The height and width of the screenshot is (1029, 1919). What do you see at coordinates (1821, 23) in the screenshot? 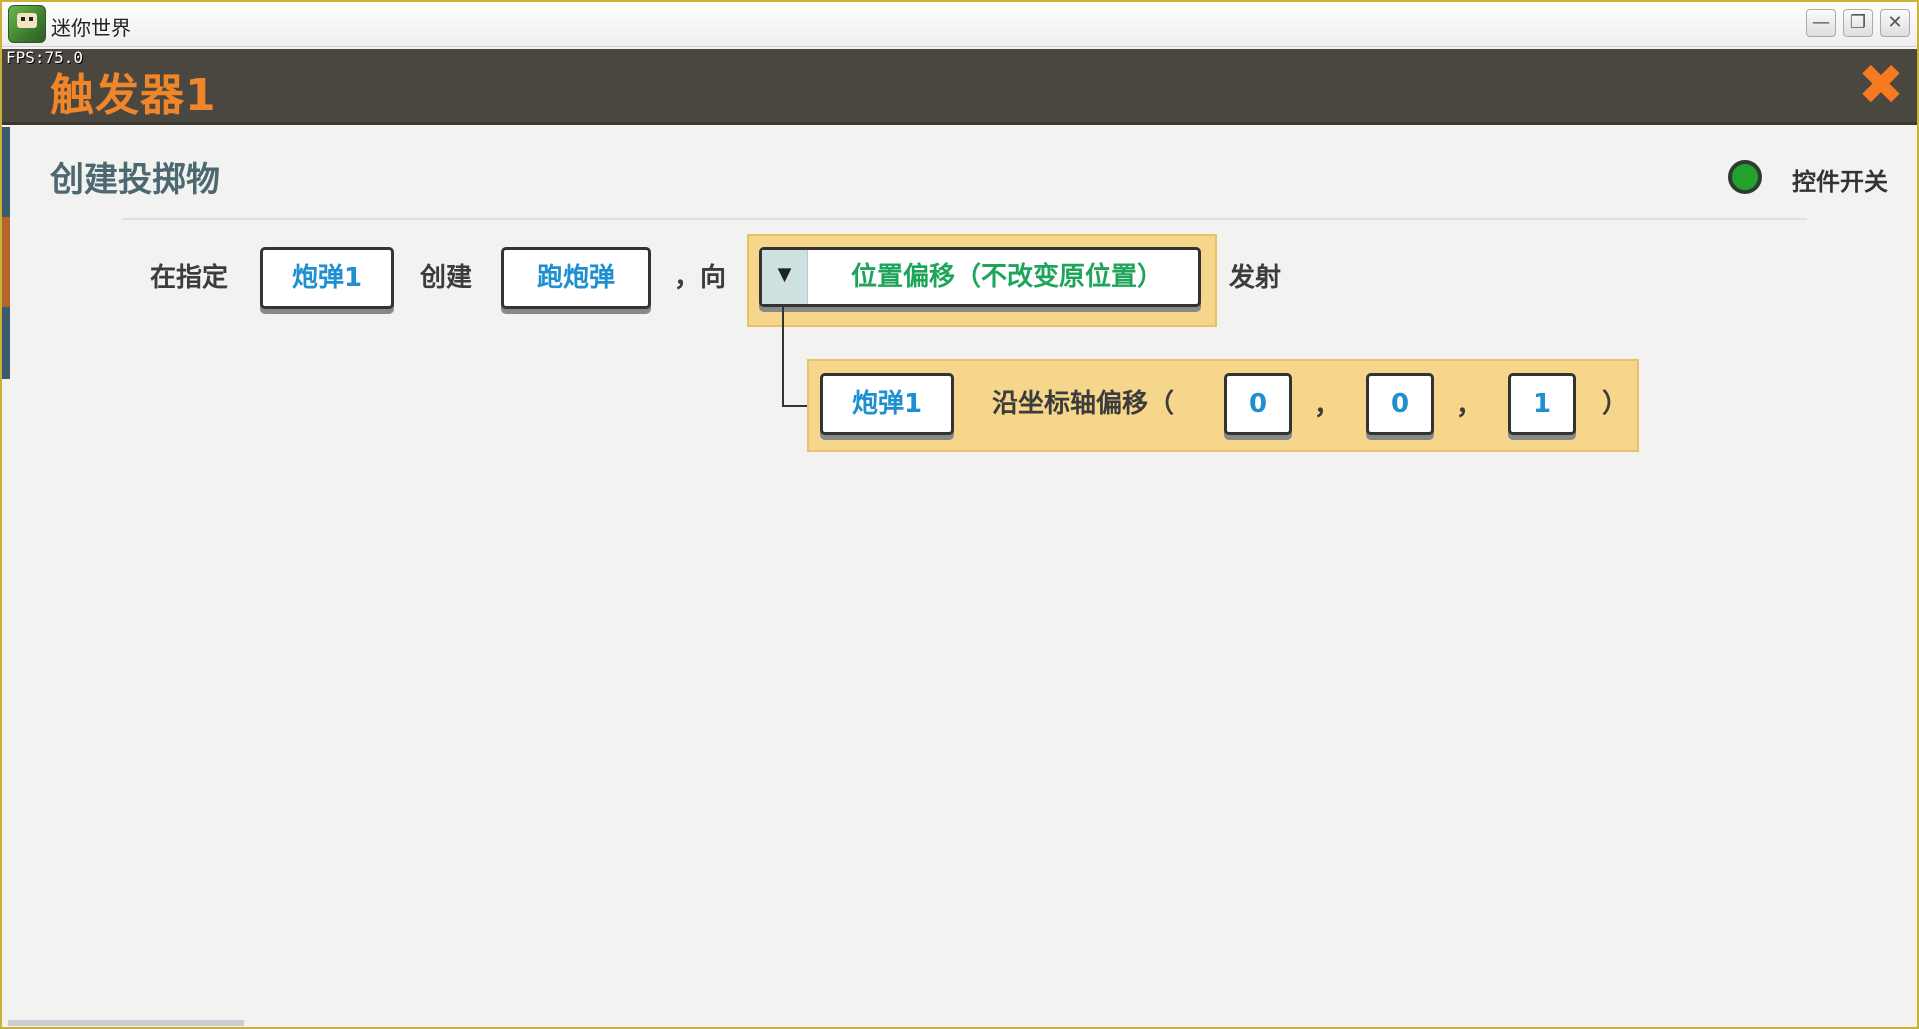
I see `minimize-button: —` at bounding box center [1821, 23].